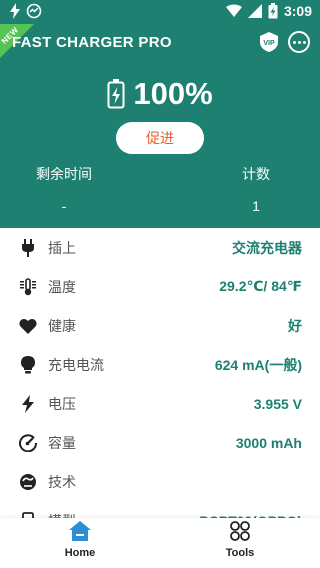 This screenshot has width=320, height=568. What do you see at coordinates (80, 531) in the screenshot?
I see `home-icon` at bounding box center [80, 531].